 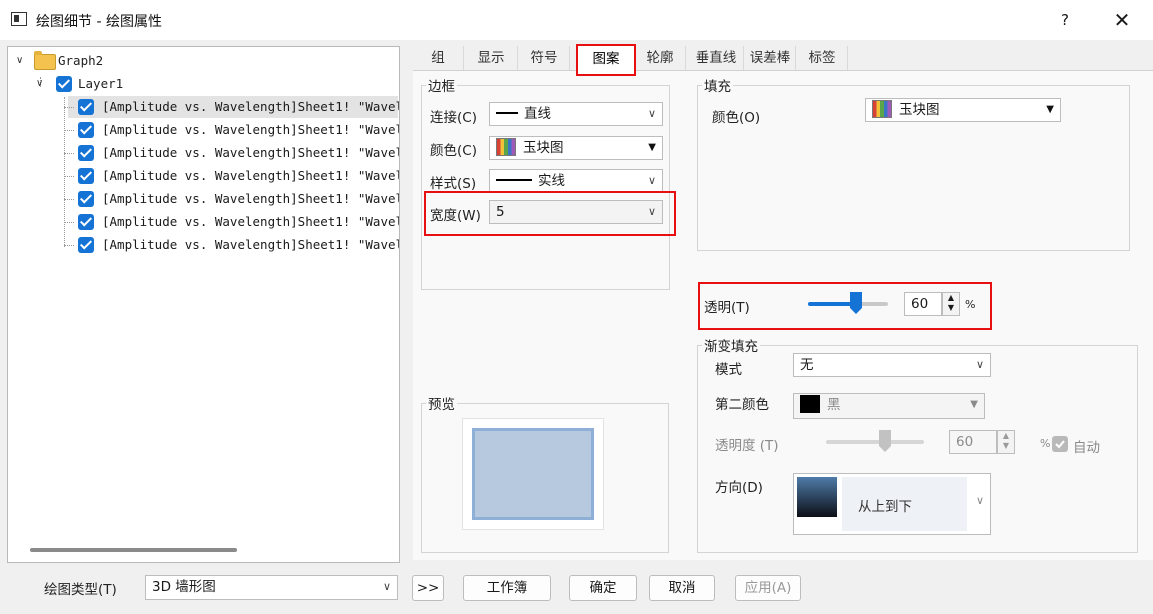 What do you see at coordinates (576, 181) in the screenshot?
I see `style-dropdown: 实线 ∨` at bounding box center [576, 181].